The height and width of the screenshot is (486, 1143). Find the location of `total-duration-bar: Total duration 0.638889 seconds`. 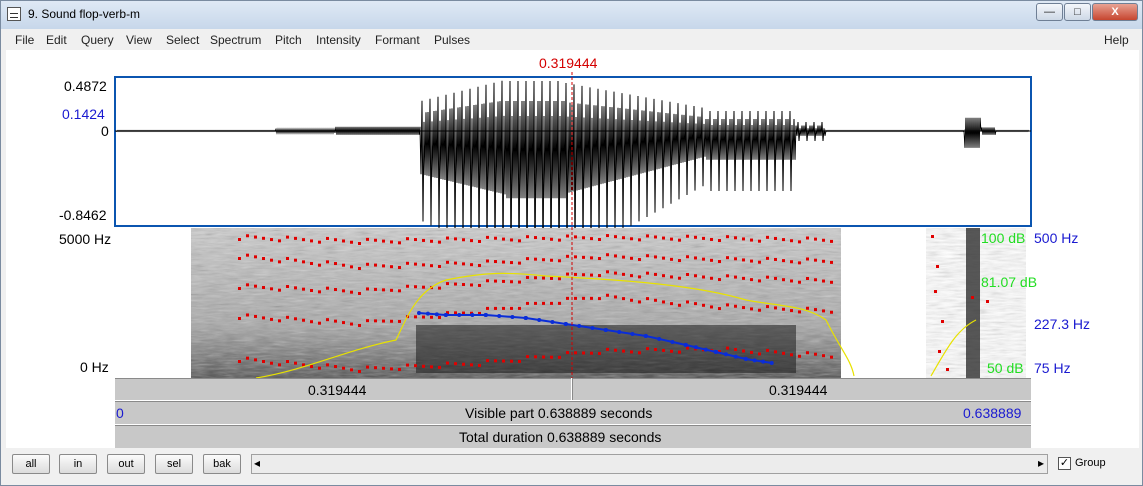

total-duration-bar: Total duration 0.638889 seconds is located at coordinates (573, 436).